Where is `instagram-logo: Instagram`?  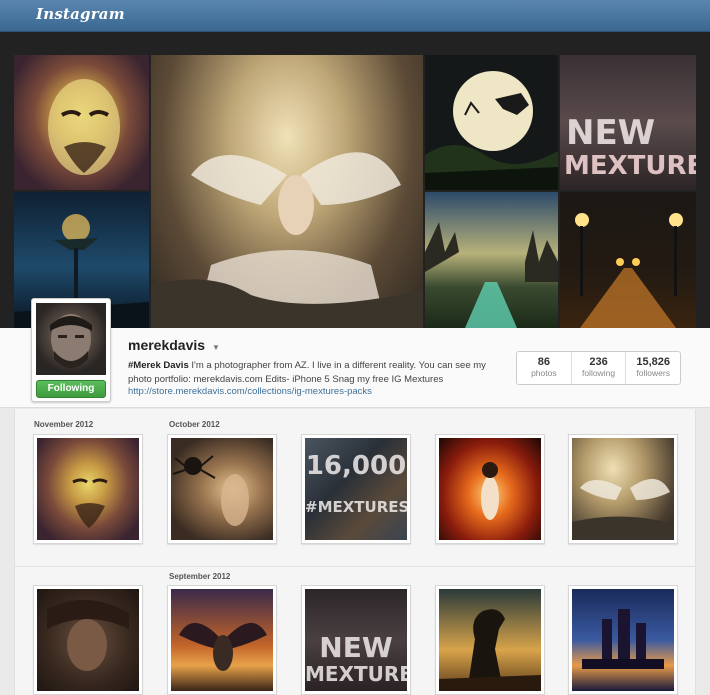 instagram-logo: Instagram is located at coordinates (80, 14).